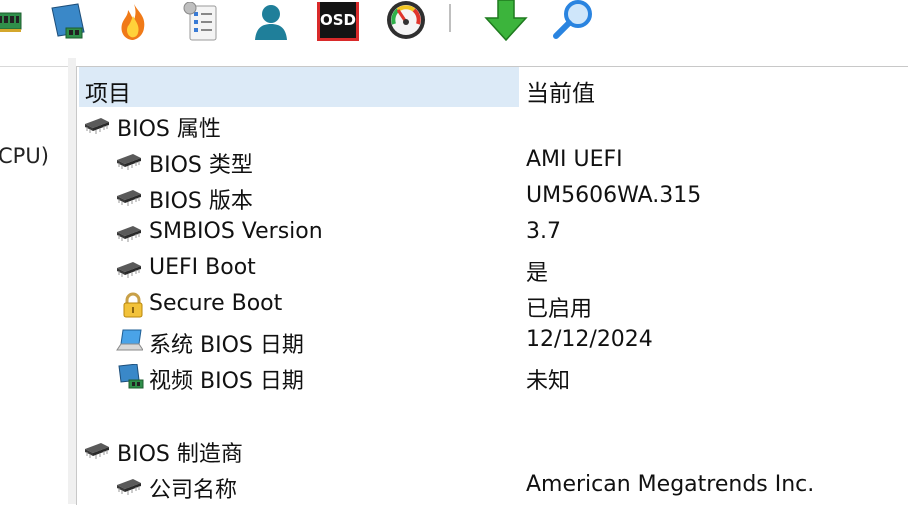 The width and height of the screenshot is (908, 505). Describe the element at coordinates (450, 18) in the screenshot. I see `toolbar-separator` at that location.